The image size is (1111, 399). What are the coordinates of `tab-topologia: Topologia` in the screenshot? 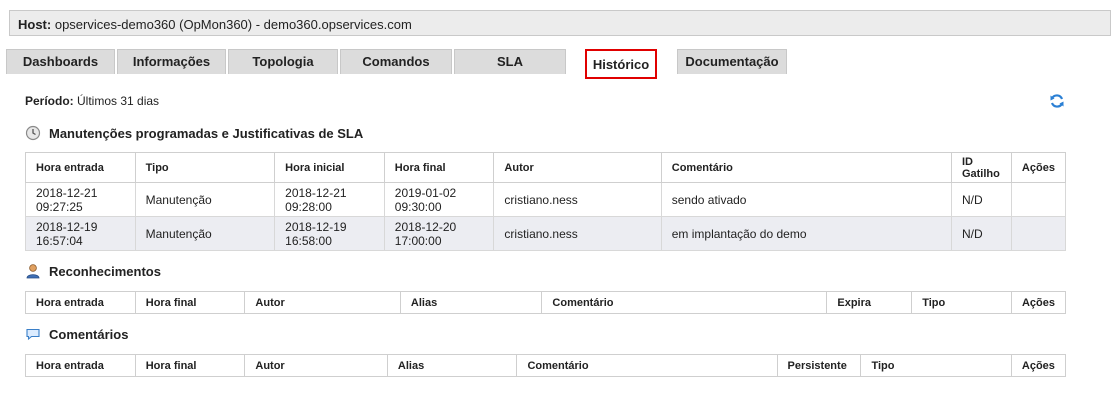 It's located at (283, 61).